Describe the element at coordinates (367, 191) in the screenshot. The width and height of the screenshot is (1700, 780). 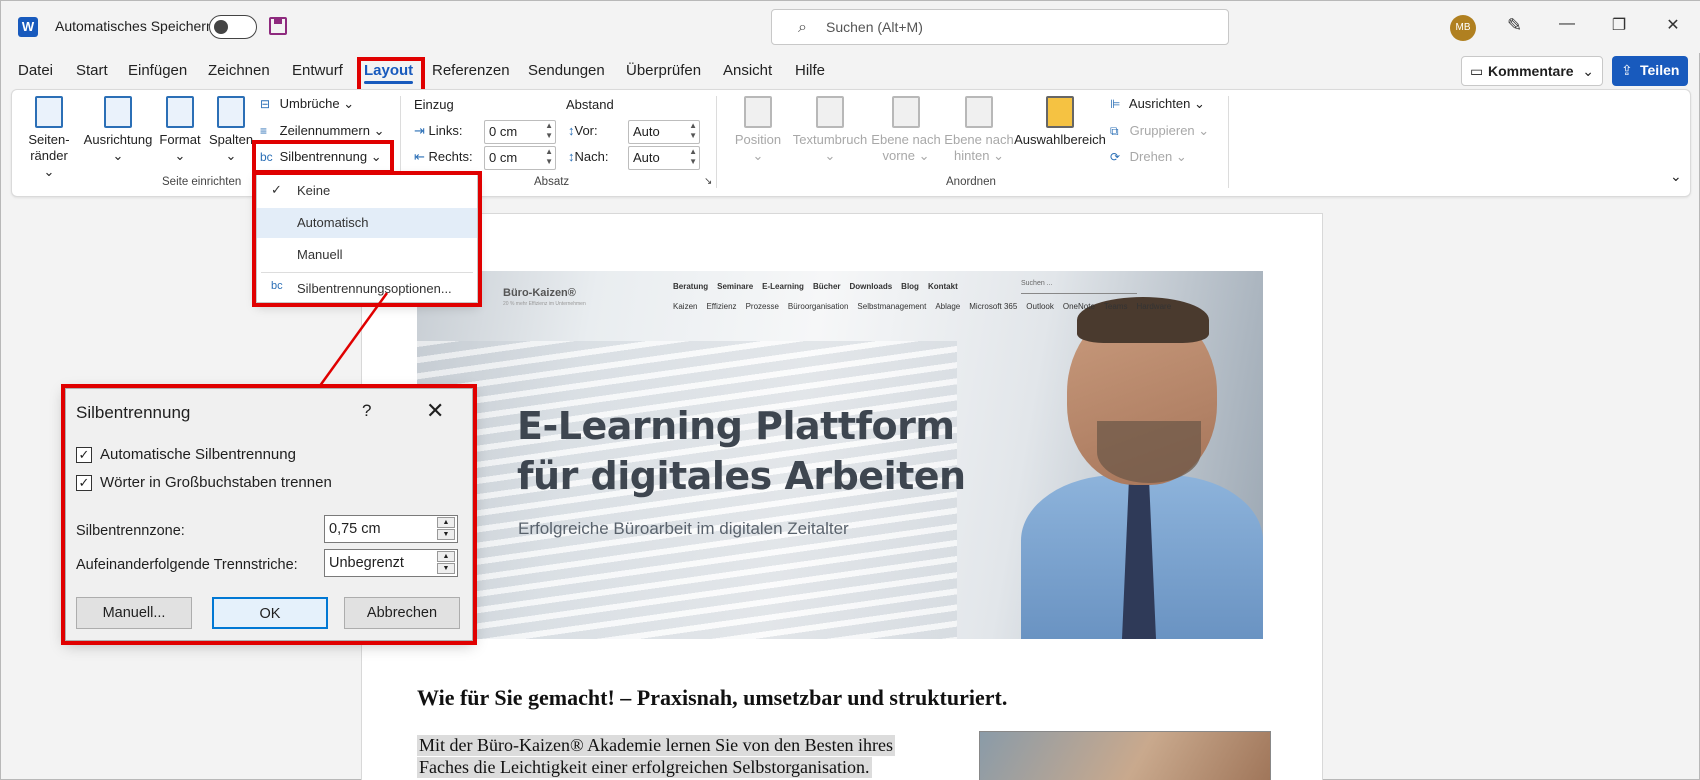
I see `dropdown-item-none: ✓ Keine` at that location.